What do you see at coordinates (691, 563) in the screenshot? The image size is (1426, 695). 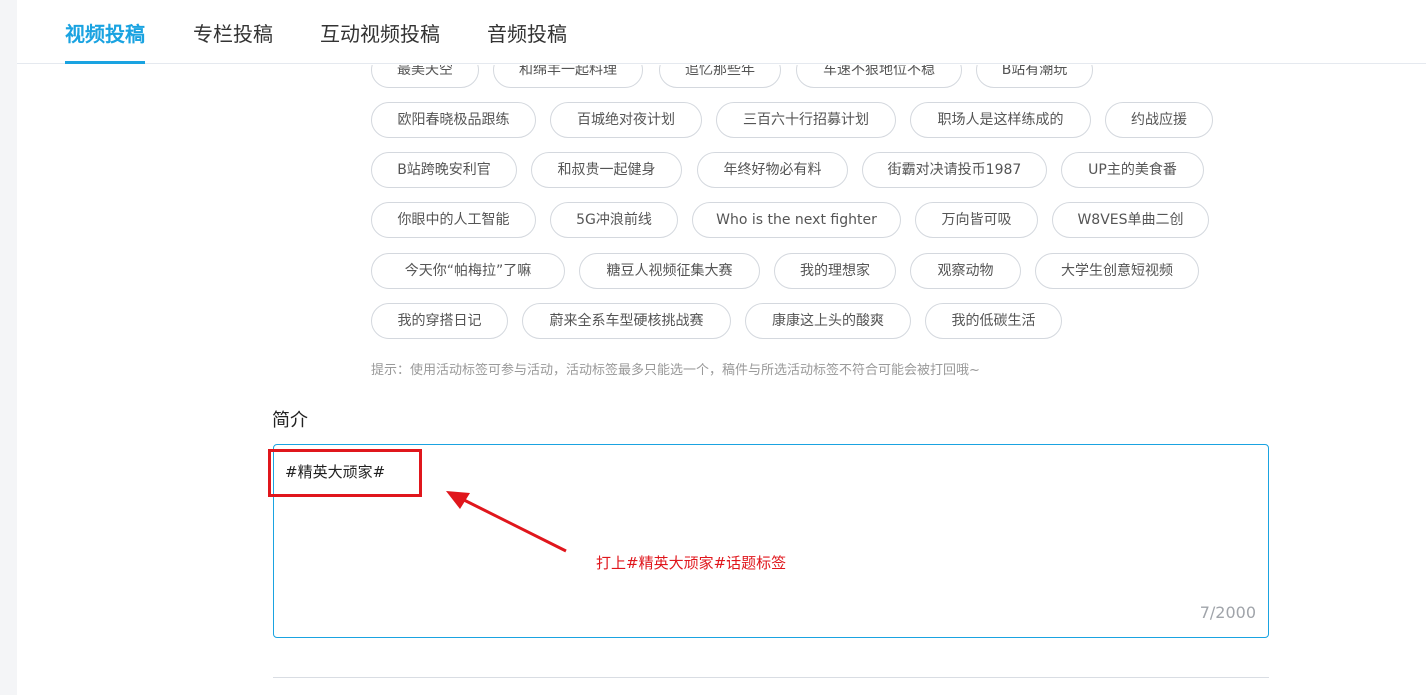 I see `annotation-text: 打上#精英大顽家#话题标签` at bounding box center [691, 563].